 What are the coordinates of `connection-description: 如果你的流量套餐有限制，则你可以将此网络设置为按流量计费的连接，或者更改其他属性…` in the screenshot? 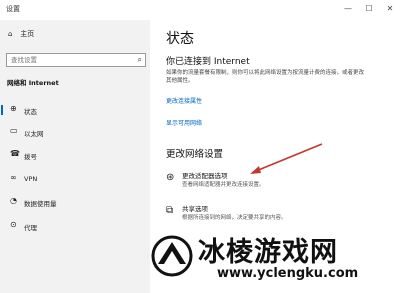 It's located at (265, 77).